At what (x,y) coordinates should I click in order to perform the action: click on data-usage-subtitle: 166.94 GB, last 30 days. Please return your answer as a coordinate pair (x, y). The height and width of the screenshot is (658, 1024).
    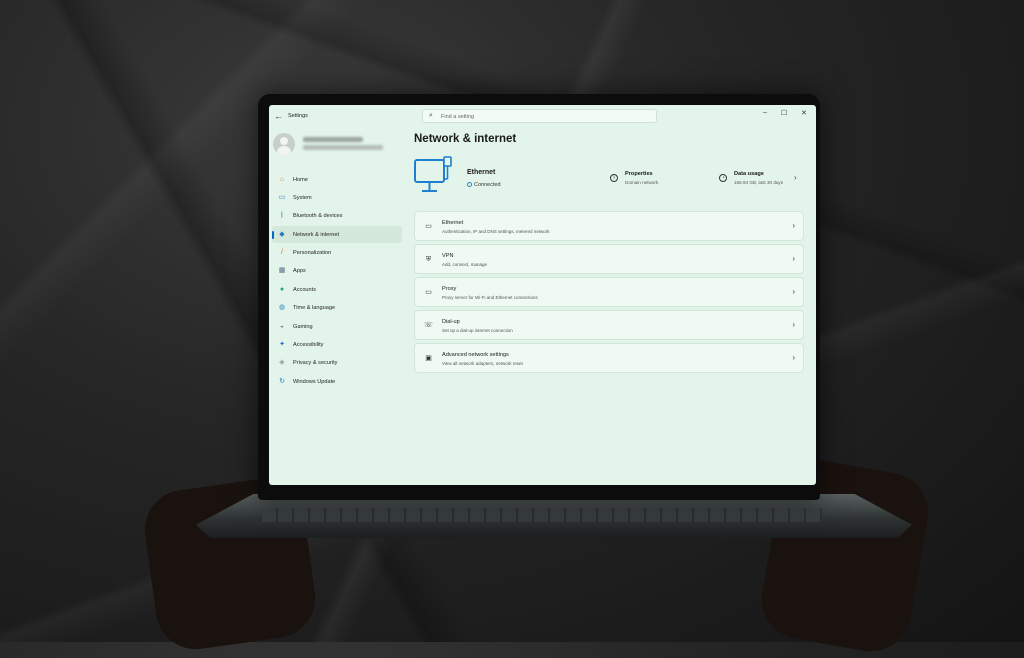
    Looking at the image, I should click on (759, 182).